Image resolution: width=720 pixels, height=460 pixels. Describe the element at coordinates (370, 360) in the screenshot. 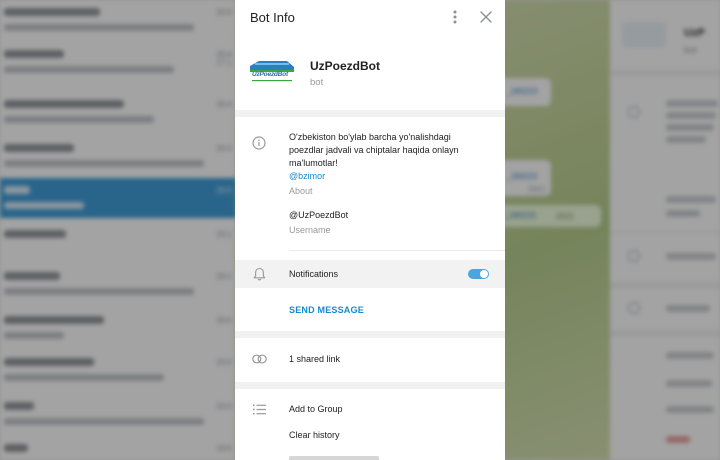

I see `shared-links-row: 1 shared link` at that location.